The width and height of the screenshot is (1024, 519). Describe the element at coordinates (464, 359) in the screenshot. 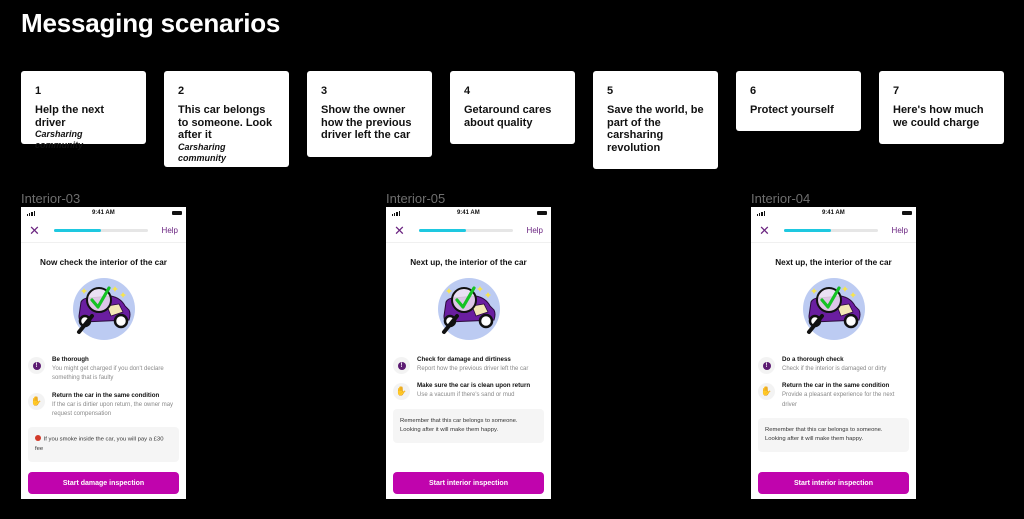

I see `tip-heading: Check for damage and dirtiness` at that location.